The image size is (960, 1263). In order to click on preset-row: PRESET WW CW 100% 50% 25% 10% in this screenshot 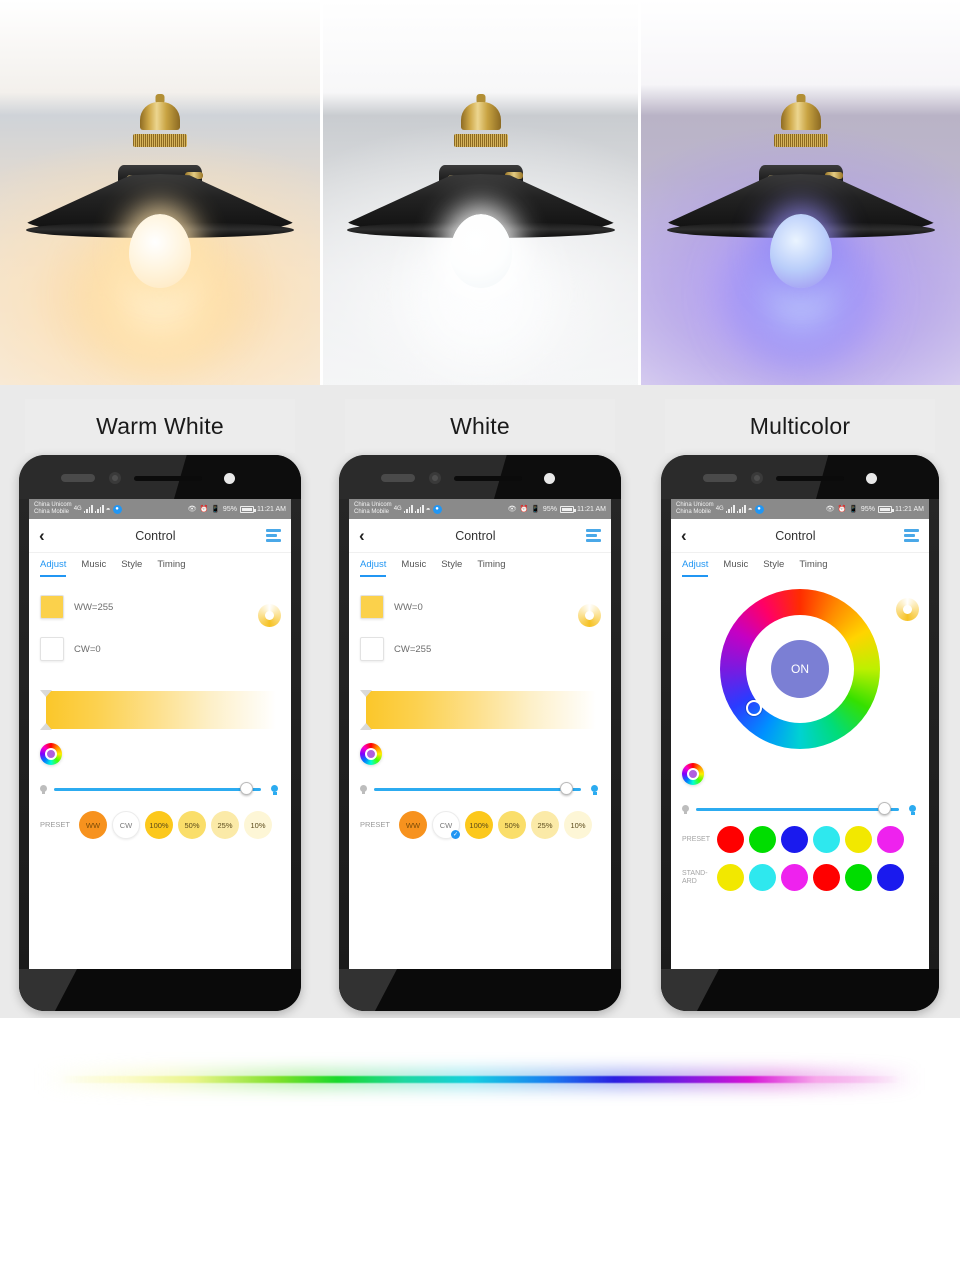, I will do `click(160, 825)`.